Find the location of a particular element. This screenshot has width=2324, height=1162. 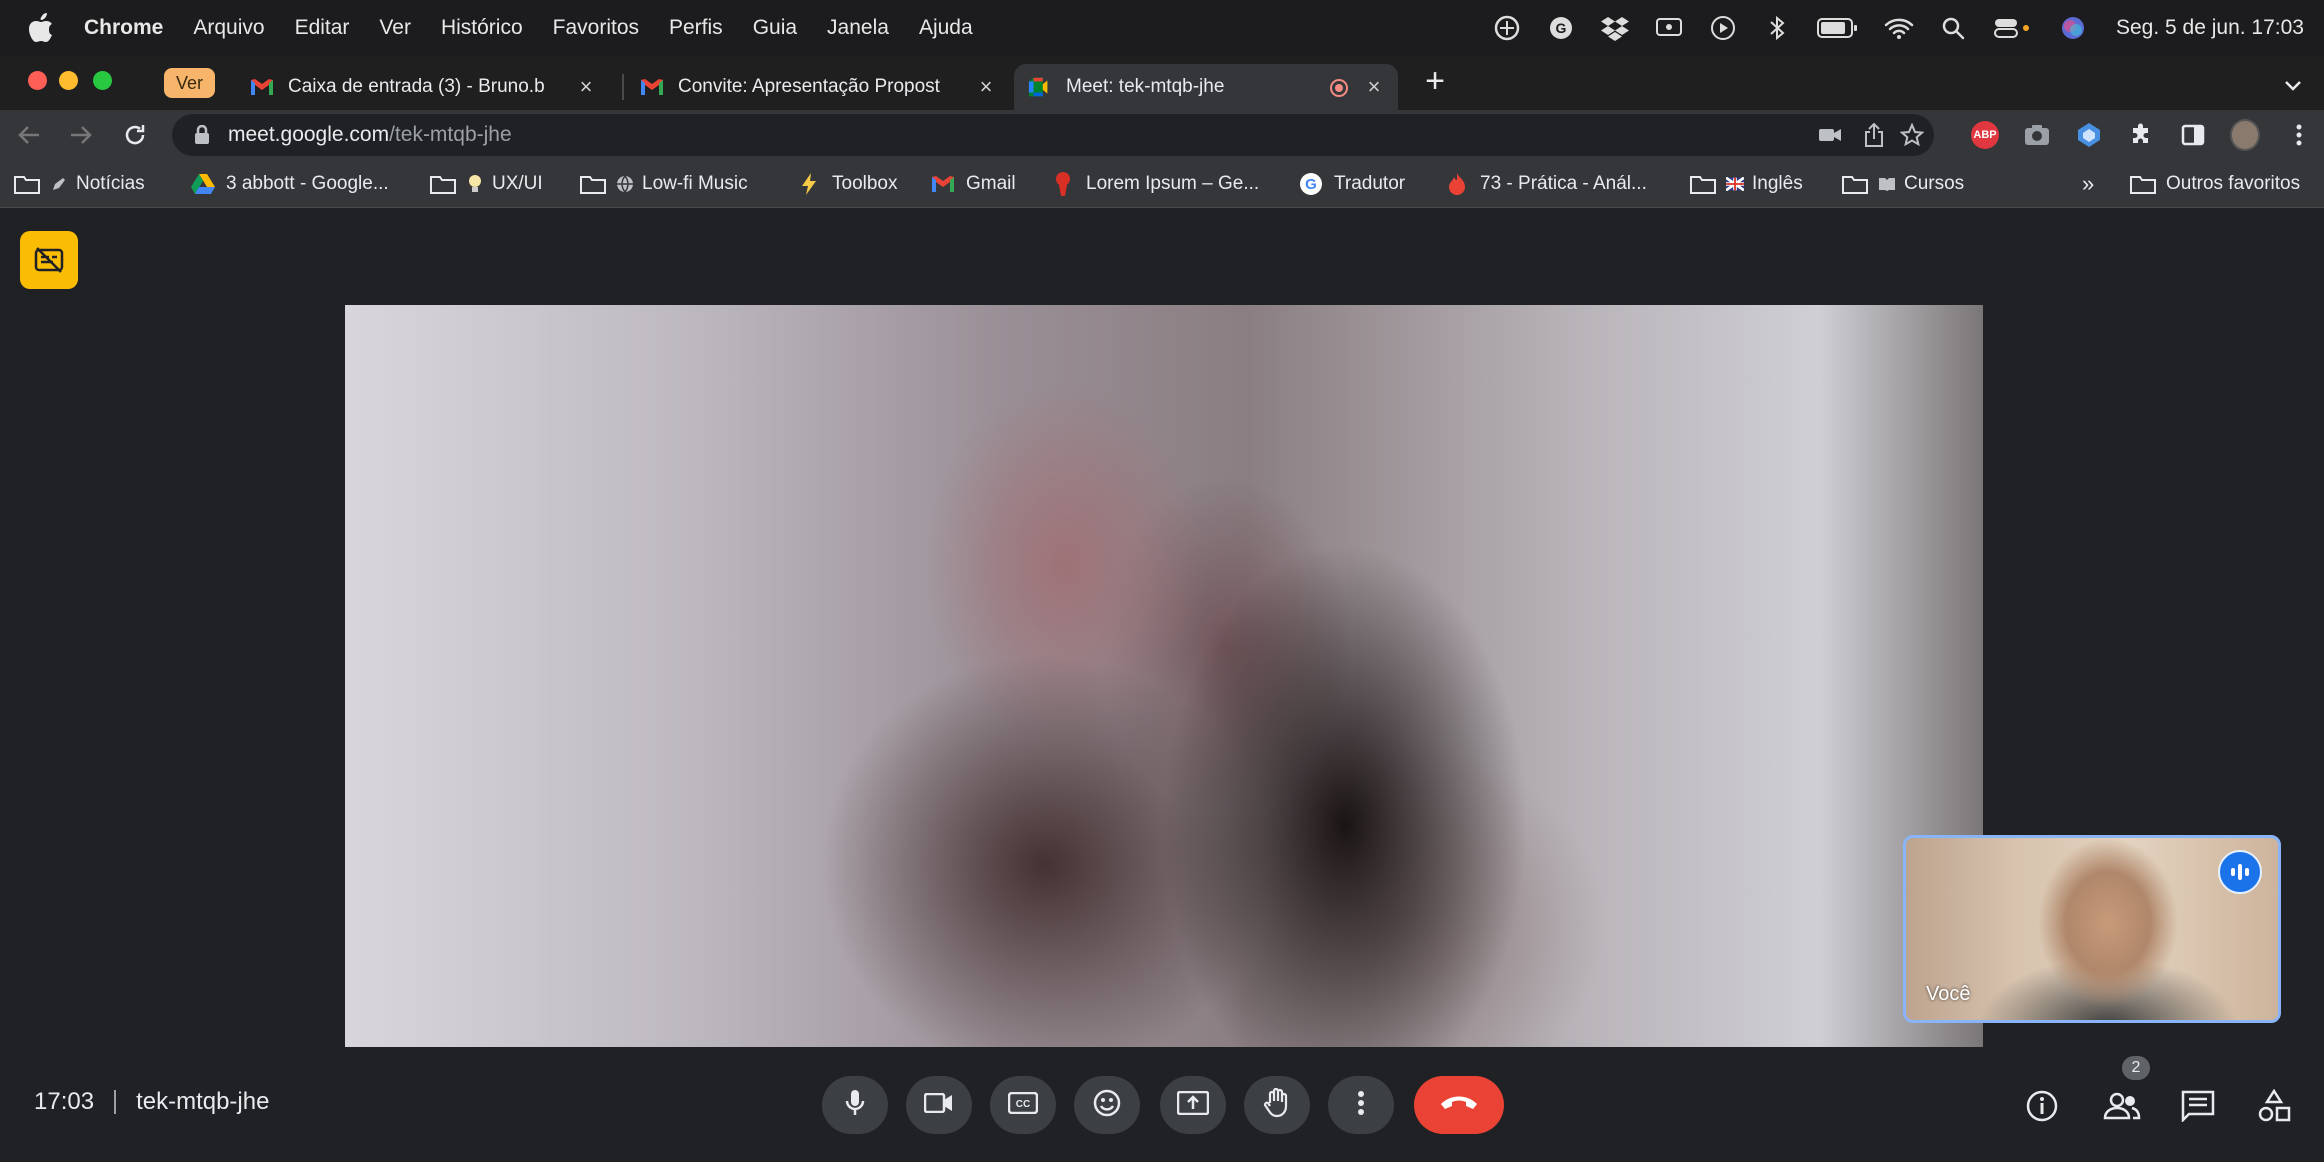

profile-avatar is located at coordinates (2245, 135).